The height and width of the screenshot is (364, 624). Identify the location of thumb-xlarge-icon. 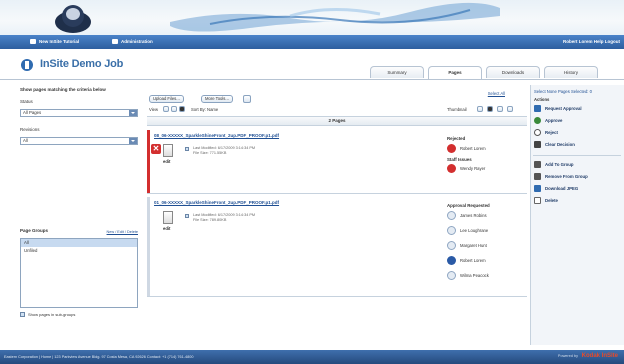
(510, 109).